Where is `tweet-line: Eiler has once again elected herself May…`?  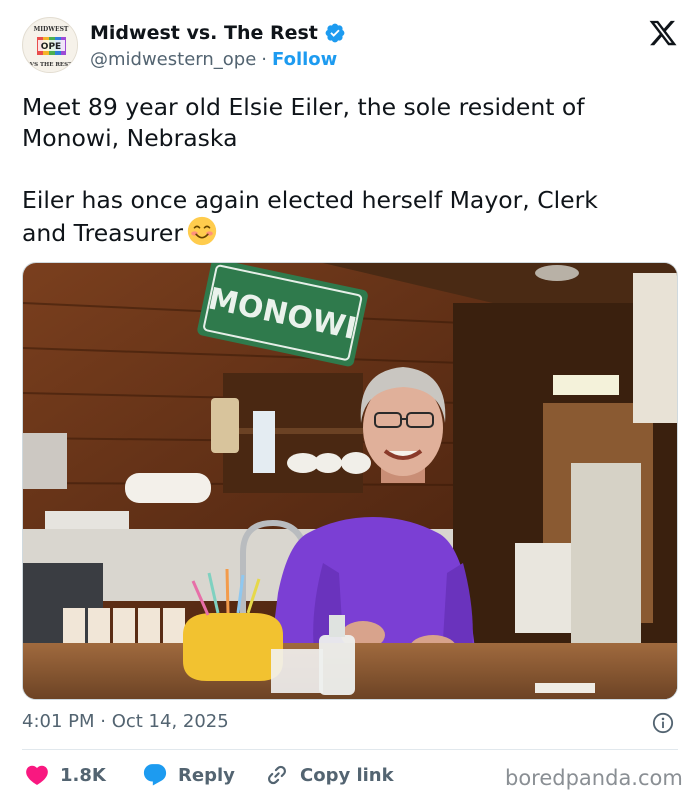
tweet-line: Eiler has once again elected herself May… is located at coordinates (310, 200).